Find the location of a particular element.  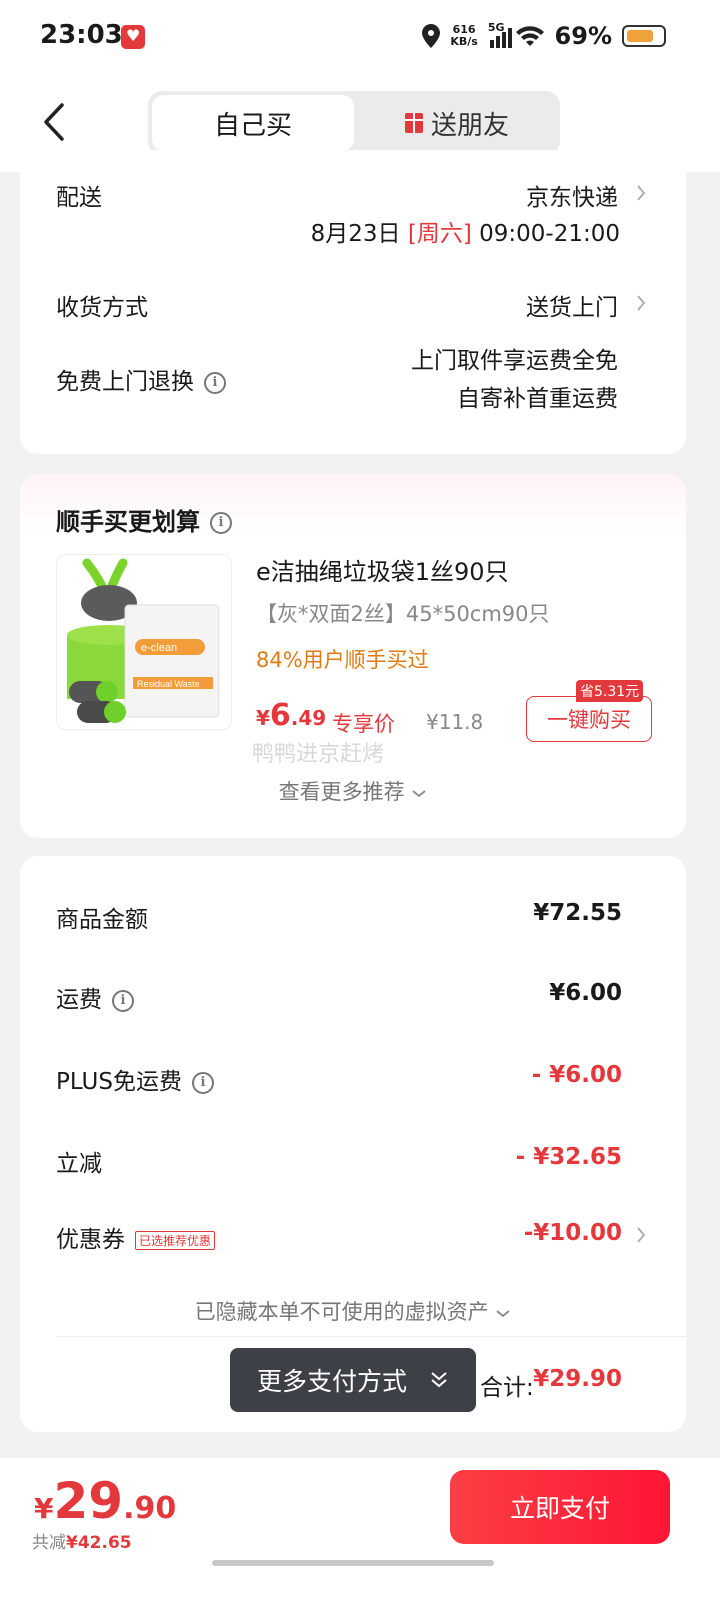

free-return-line2: 自寄补首重运费 is located at coordinates (537, 399).